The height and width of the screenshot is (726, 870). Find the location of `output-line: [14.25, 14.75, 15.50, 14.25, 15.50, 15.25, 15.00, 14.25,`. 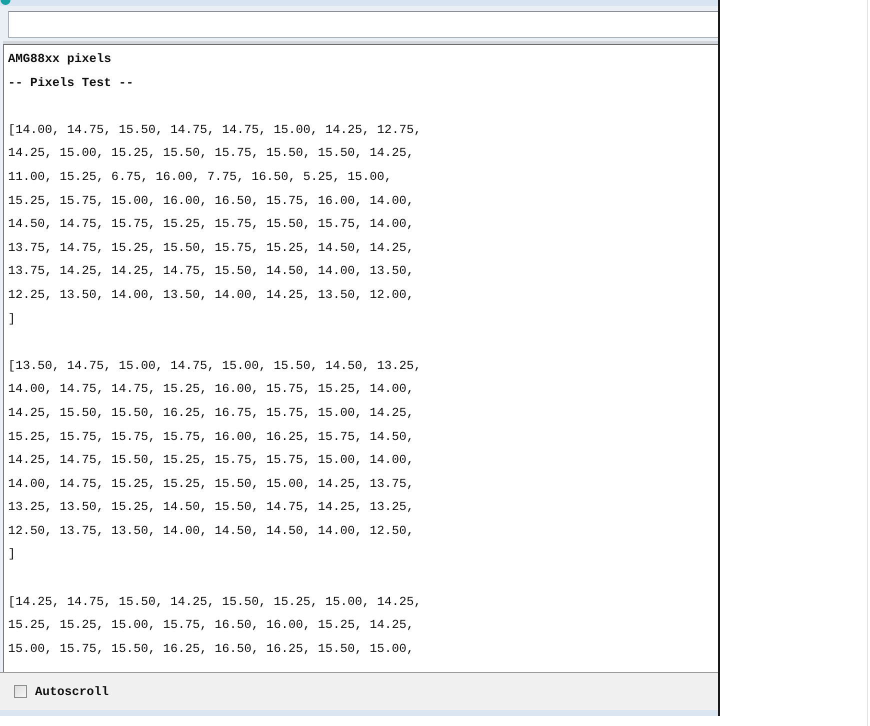

output-line: [14.25, 14.75, 15.50, 14.25, 15.50, 15.25, 15.00, 14.25, is located at coordinates (215, 602).